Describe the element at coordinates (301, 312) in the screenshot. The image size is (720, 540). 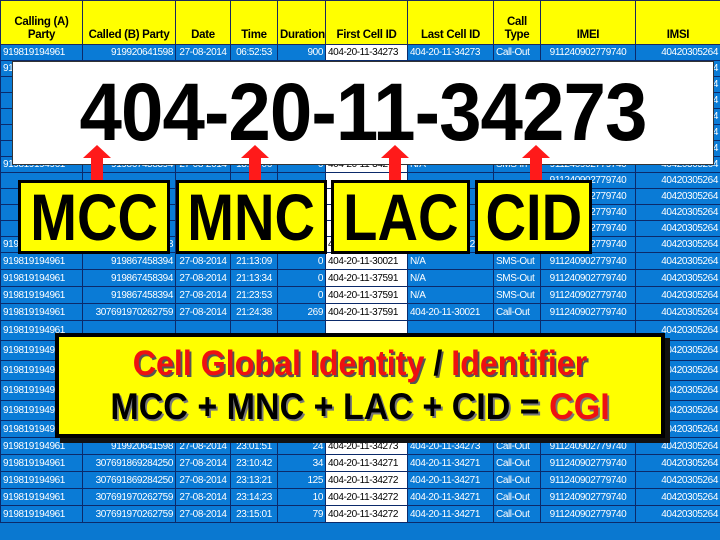
I see `table-cell: 269` at that location.